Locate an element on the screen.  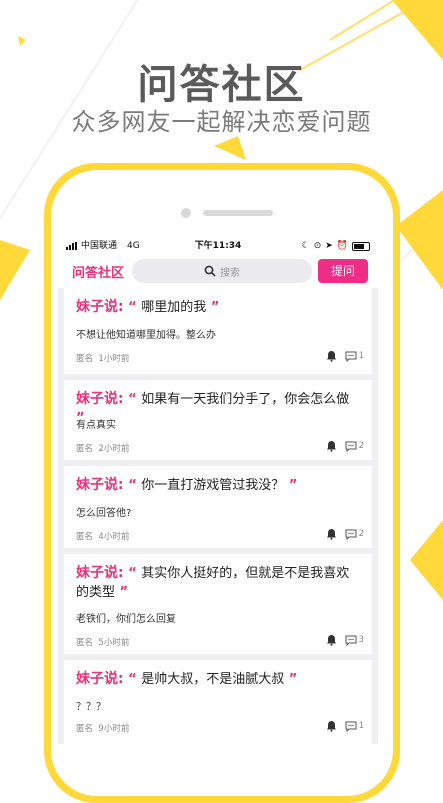
question-text: 是帅大叔，不是油腻大叔 is located at coordinates (213, 679).